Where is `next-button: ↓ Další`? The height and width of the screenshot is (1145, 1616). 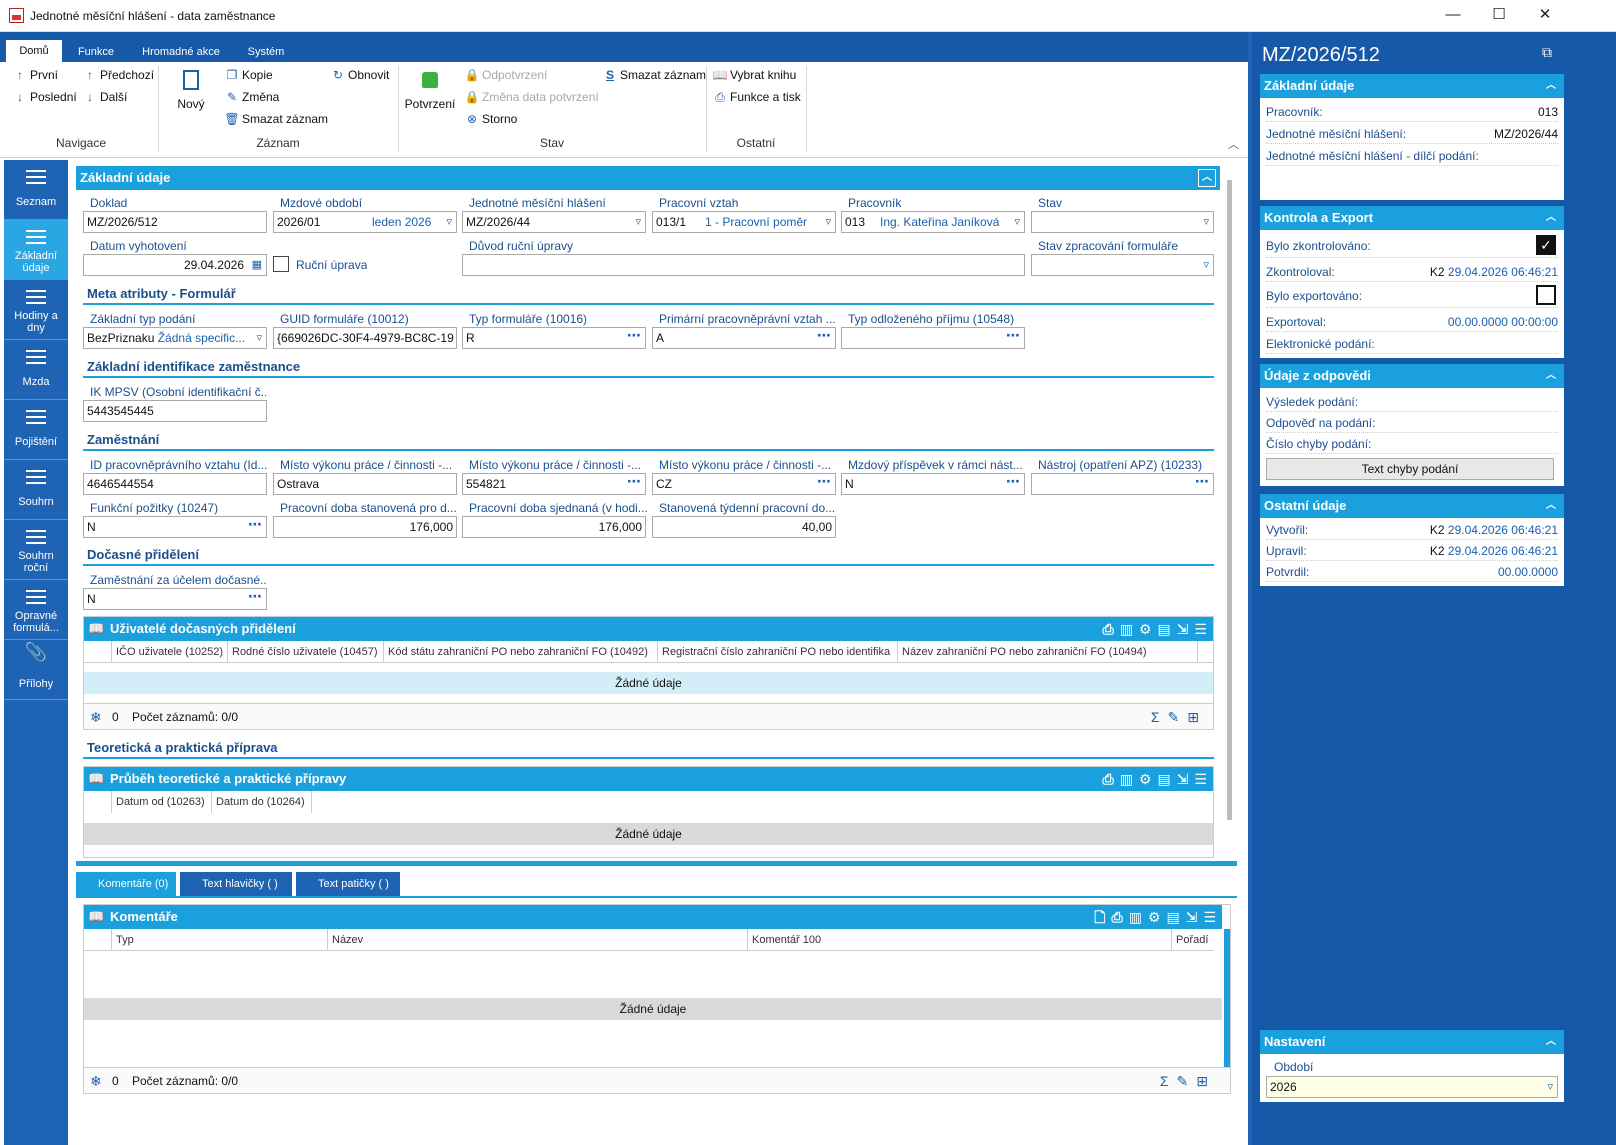
next-button: ↓ Další is located at coordinates (104, 97).